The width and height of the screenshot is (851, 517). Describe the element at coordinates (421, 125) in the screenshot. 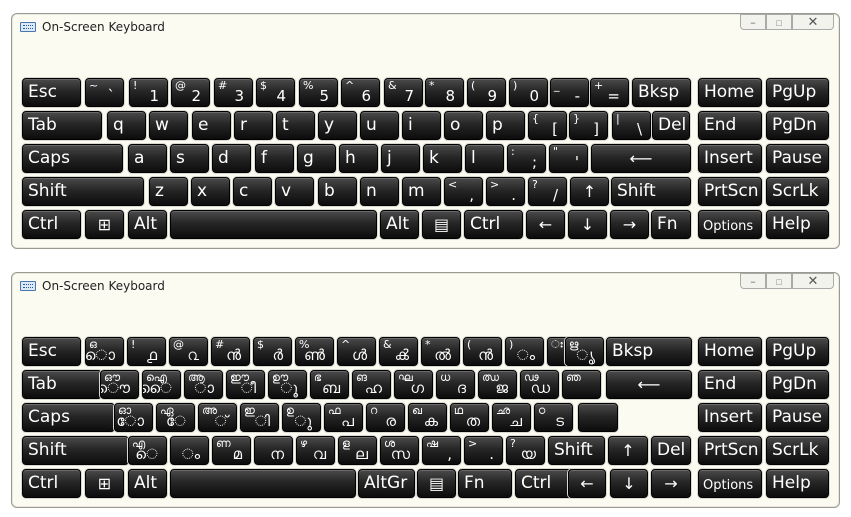

I see `i-key: i` at that location.